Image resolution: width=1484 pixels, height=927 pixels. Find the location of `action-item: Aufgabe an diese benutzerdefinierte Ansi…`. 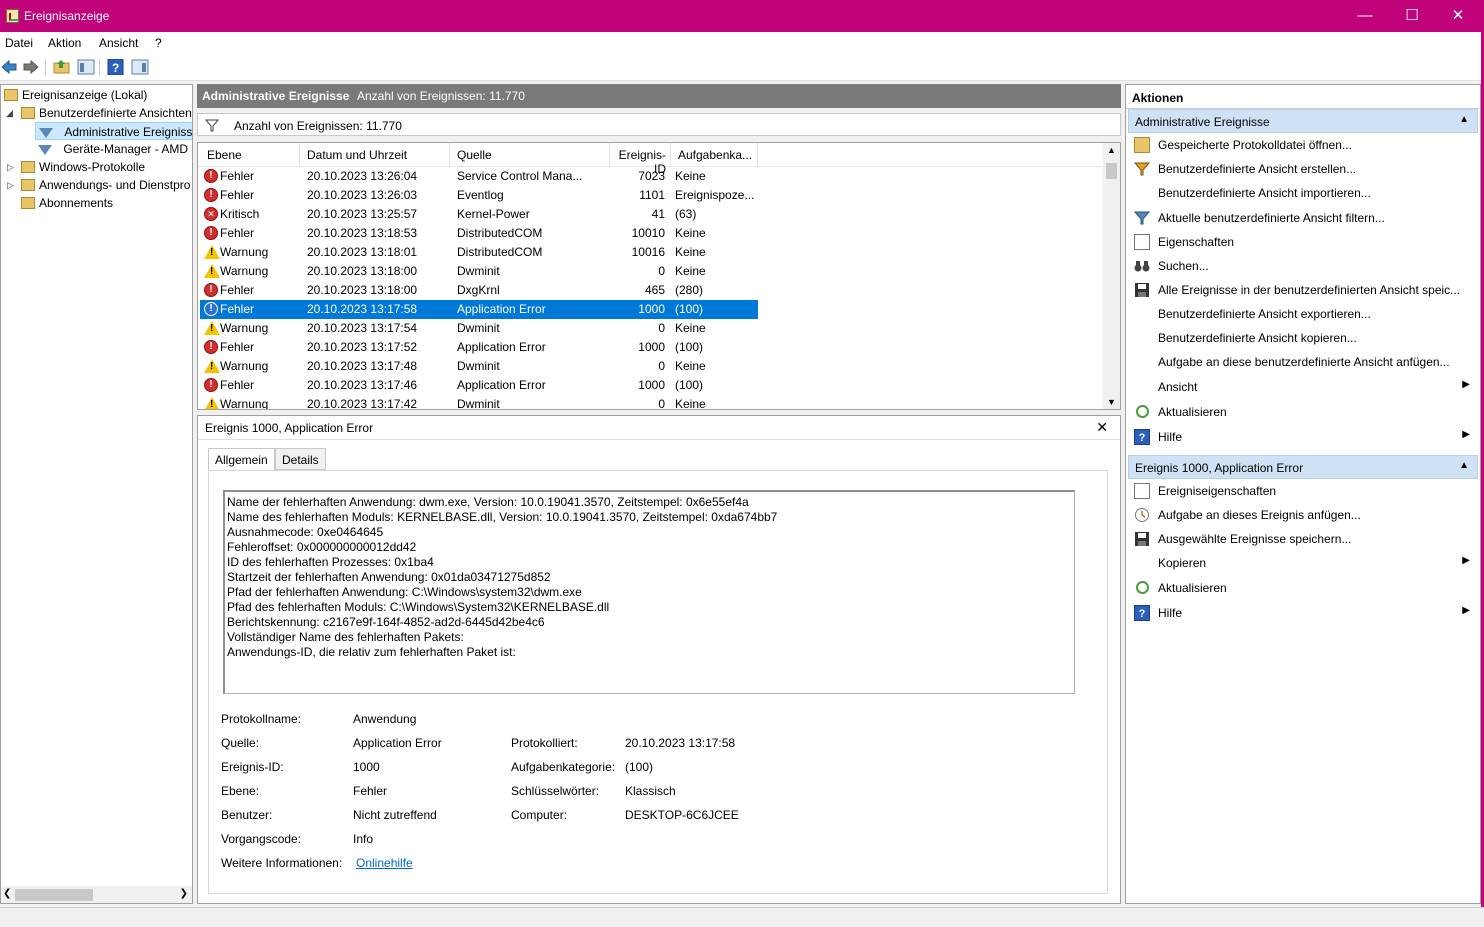

action-item: Aufgabe an diese benutzerdefinierte Ansi… is located at coordinates (1303, 362).